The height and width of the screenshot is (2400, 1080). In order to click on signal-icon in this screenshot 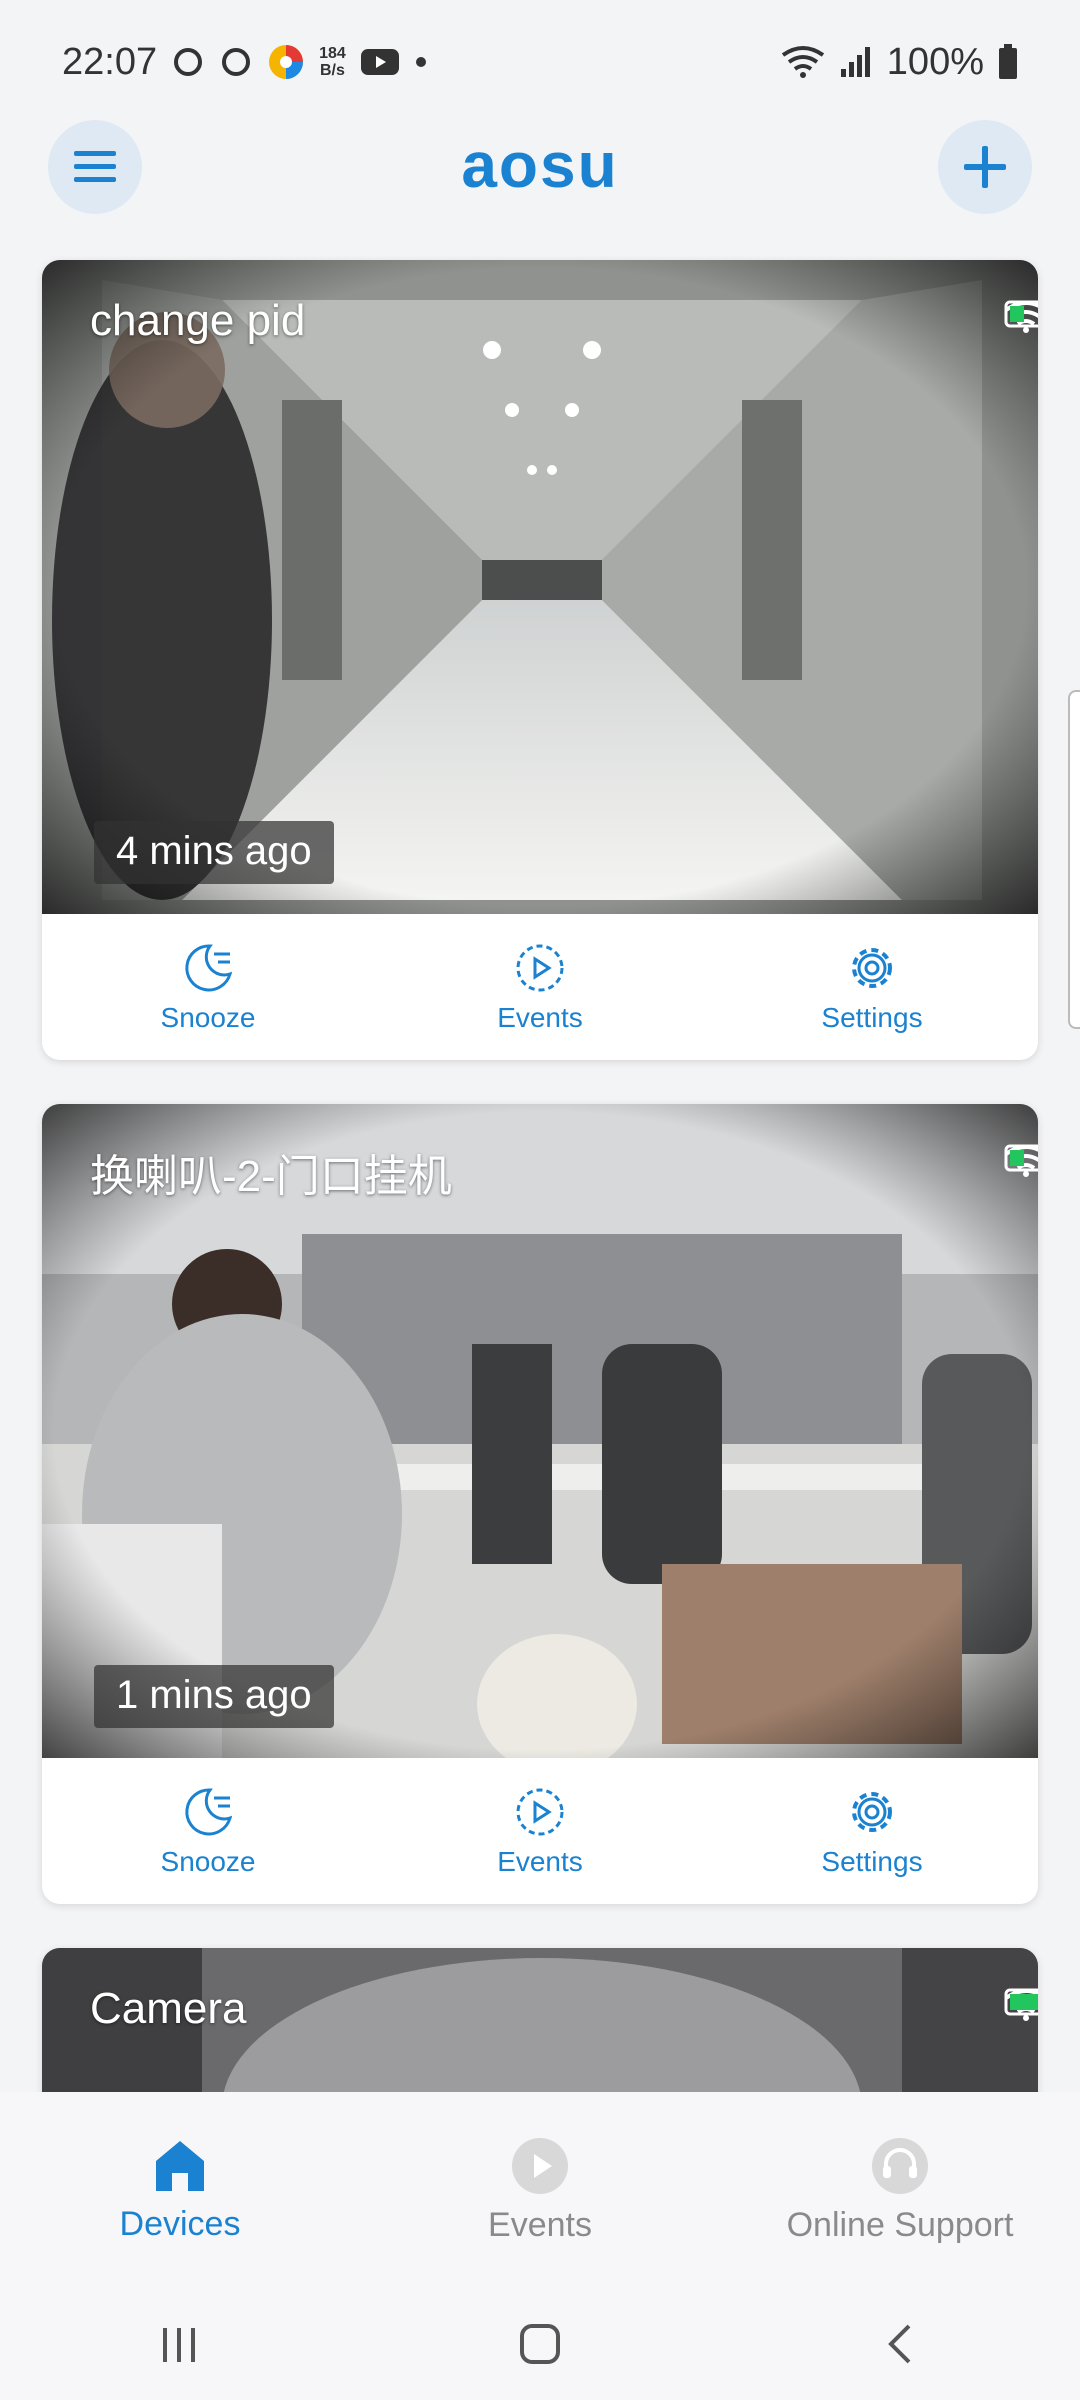, I will do `click(855, 62)`.